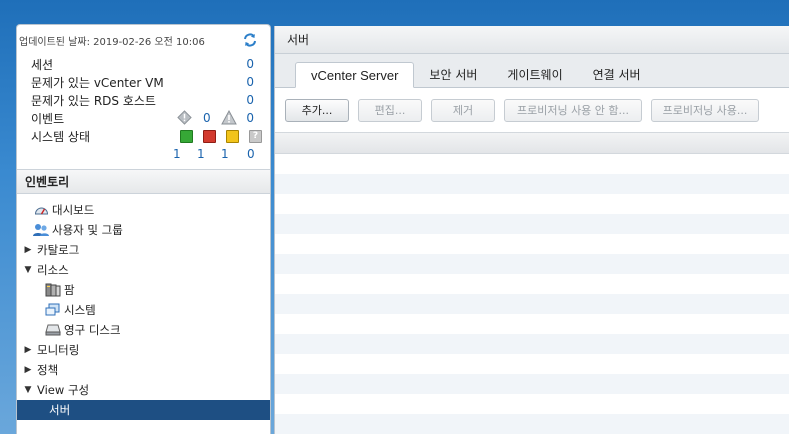 This screenshot has width=789, height=434. Describe the element at coordinates (463, 110) in the screenshot. I see `remove-button: 제거` at that location.